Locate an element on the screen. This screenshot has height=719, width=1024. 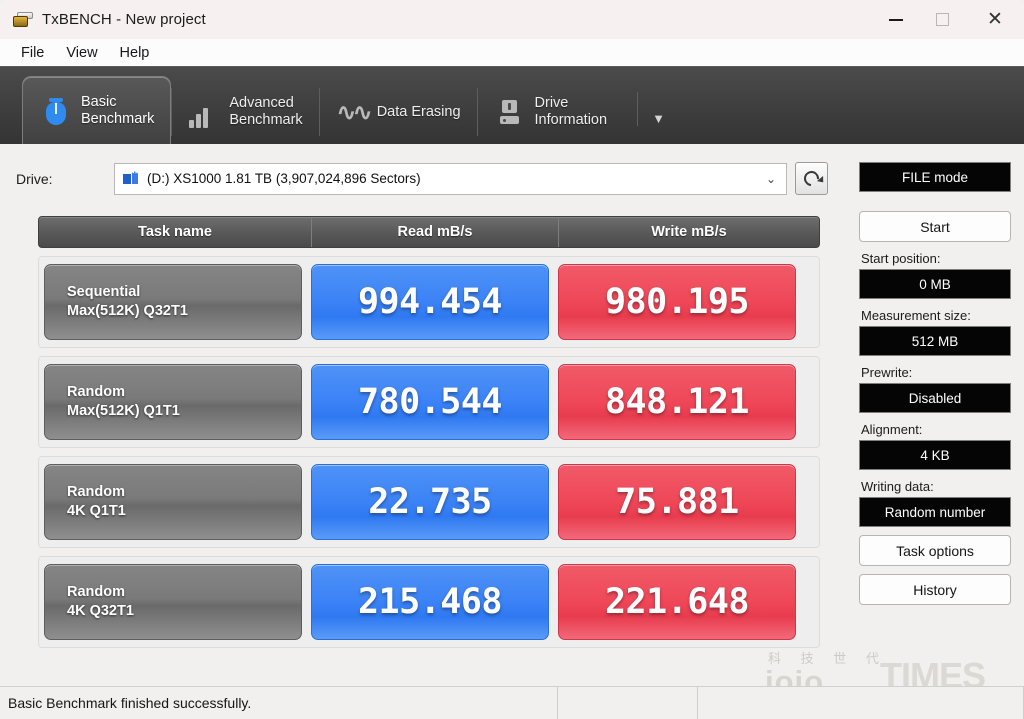
refresh-drives-button is located at coordinates (811, 178).